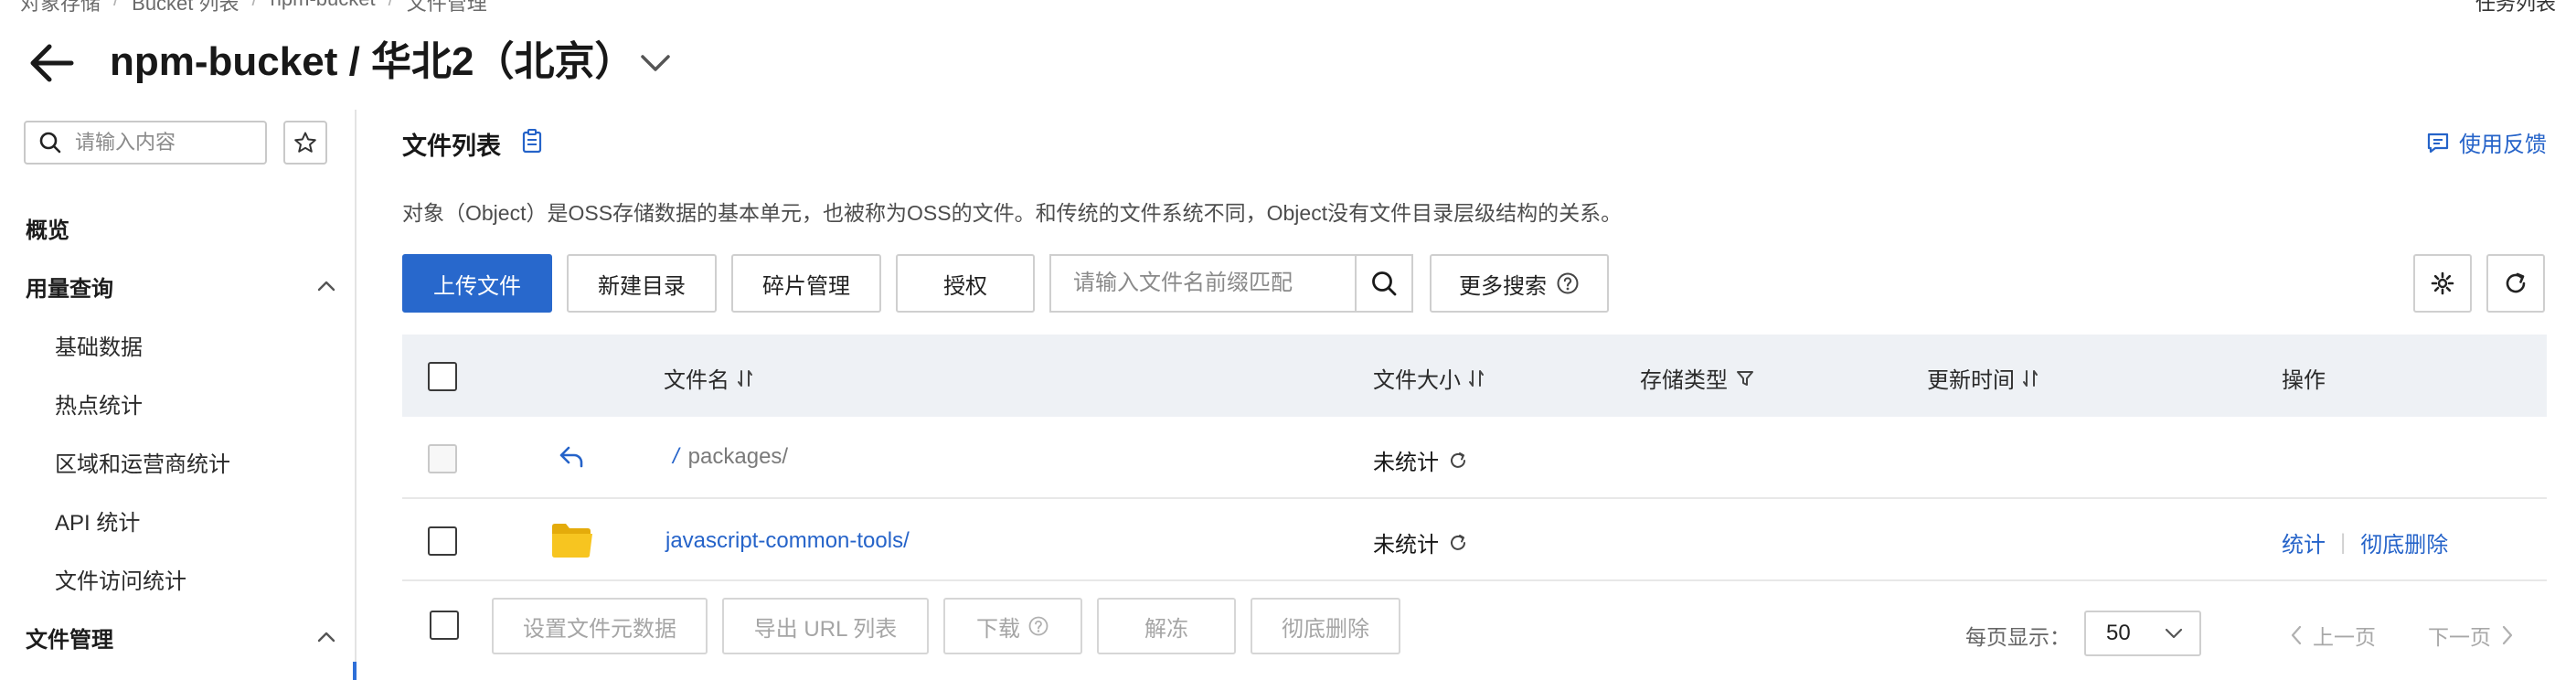  I want to click on page-title: npm-bucket / 华北2（北京）, so click(372, 62).